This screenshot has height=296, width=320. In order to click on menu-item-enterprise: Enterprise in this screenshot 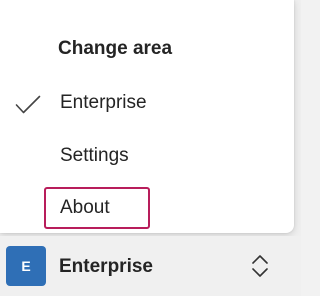, I will do `click(103, 103)`.